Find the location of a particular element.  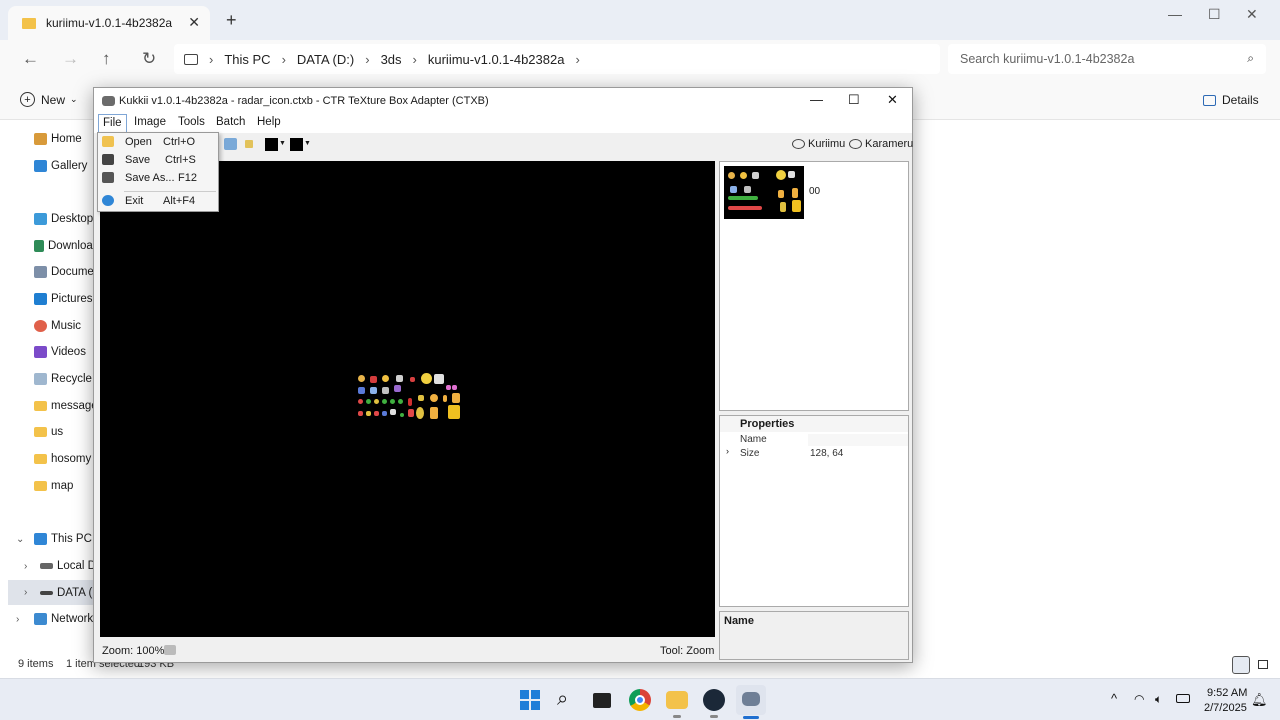

sidebar-item-data-drive: DATA (D:) is located at coordinates (68, 593).